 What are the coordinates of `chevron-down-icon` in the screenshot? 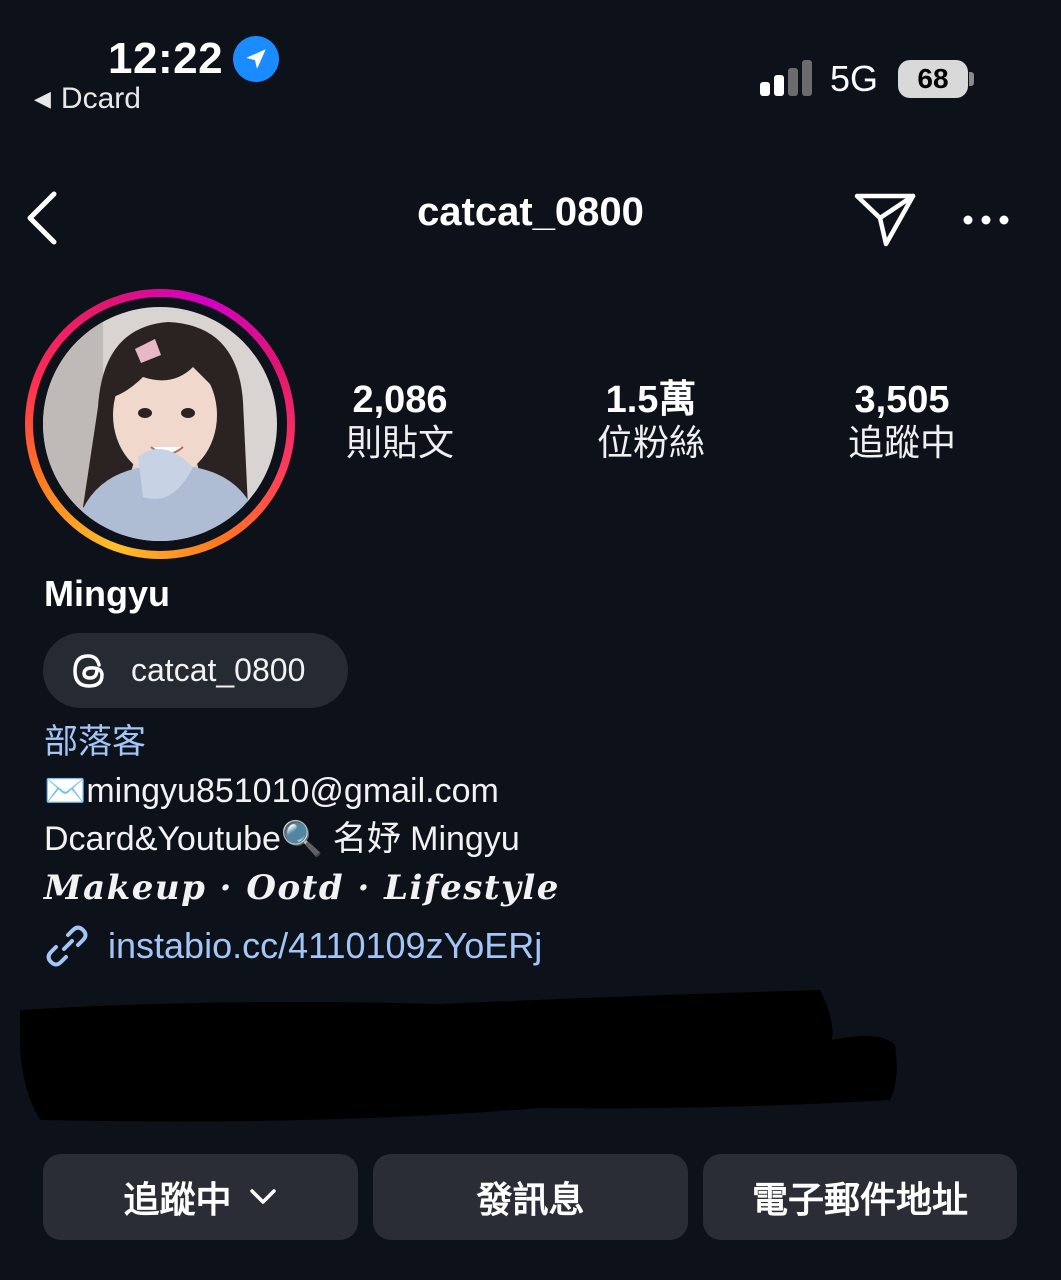 It's located at (262, 1196).